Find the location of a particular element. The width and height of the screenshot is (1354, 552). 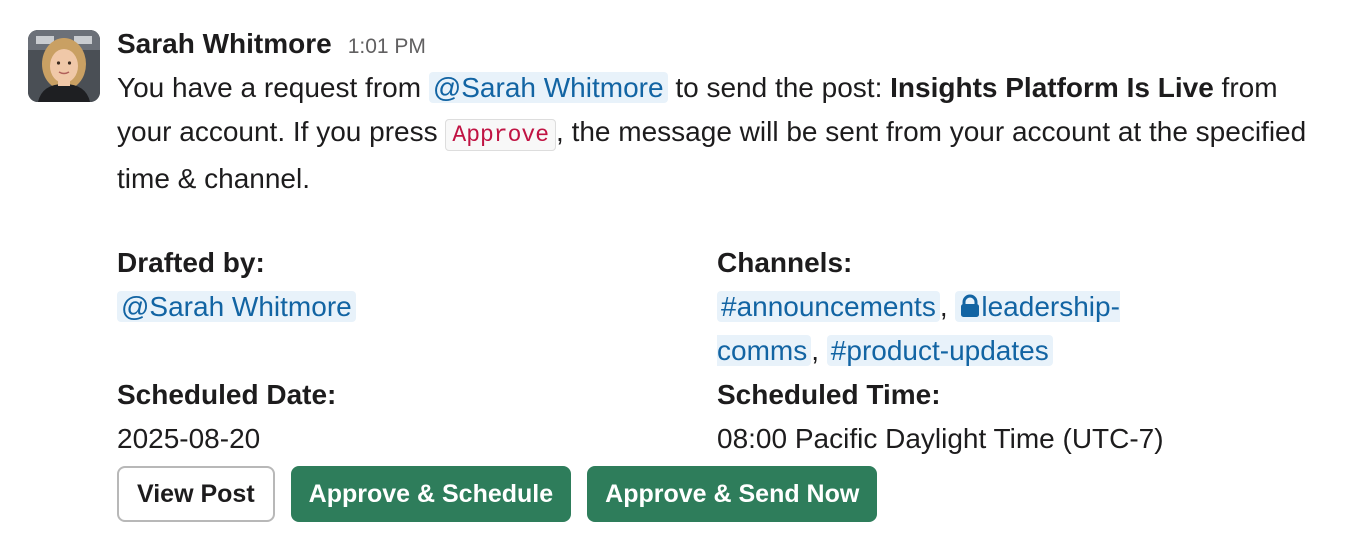

field-label: Channels: is located at coordinates (785, 262).